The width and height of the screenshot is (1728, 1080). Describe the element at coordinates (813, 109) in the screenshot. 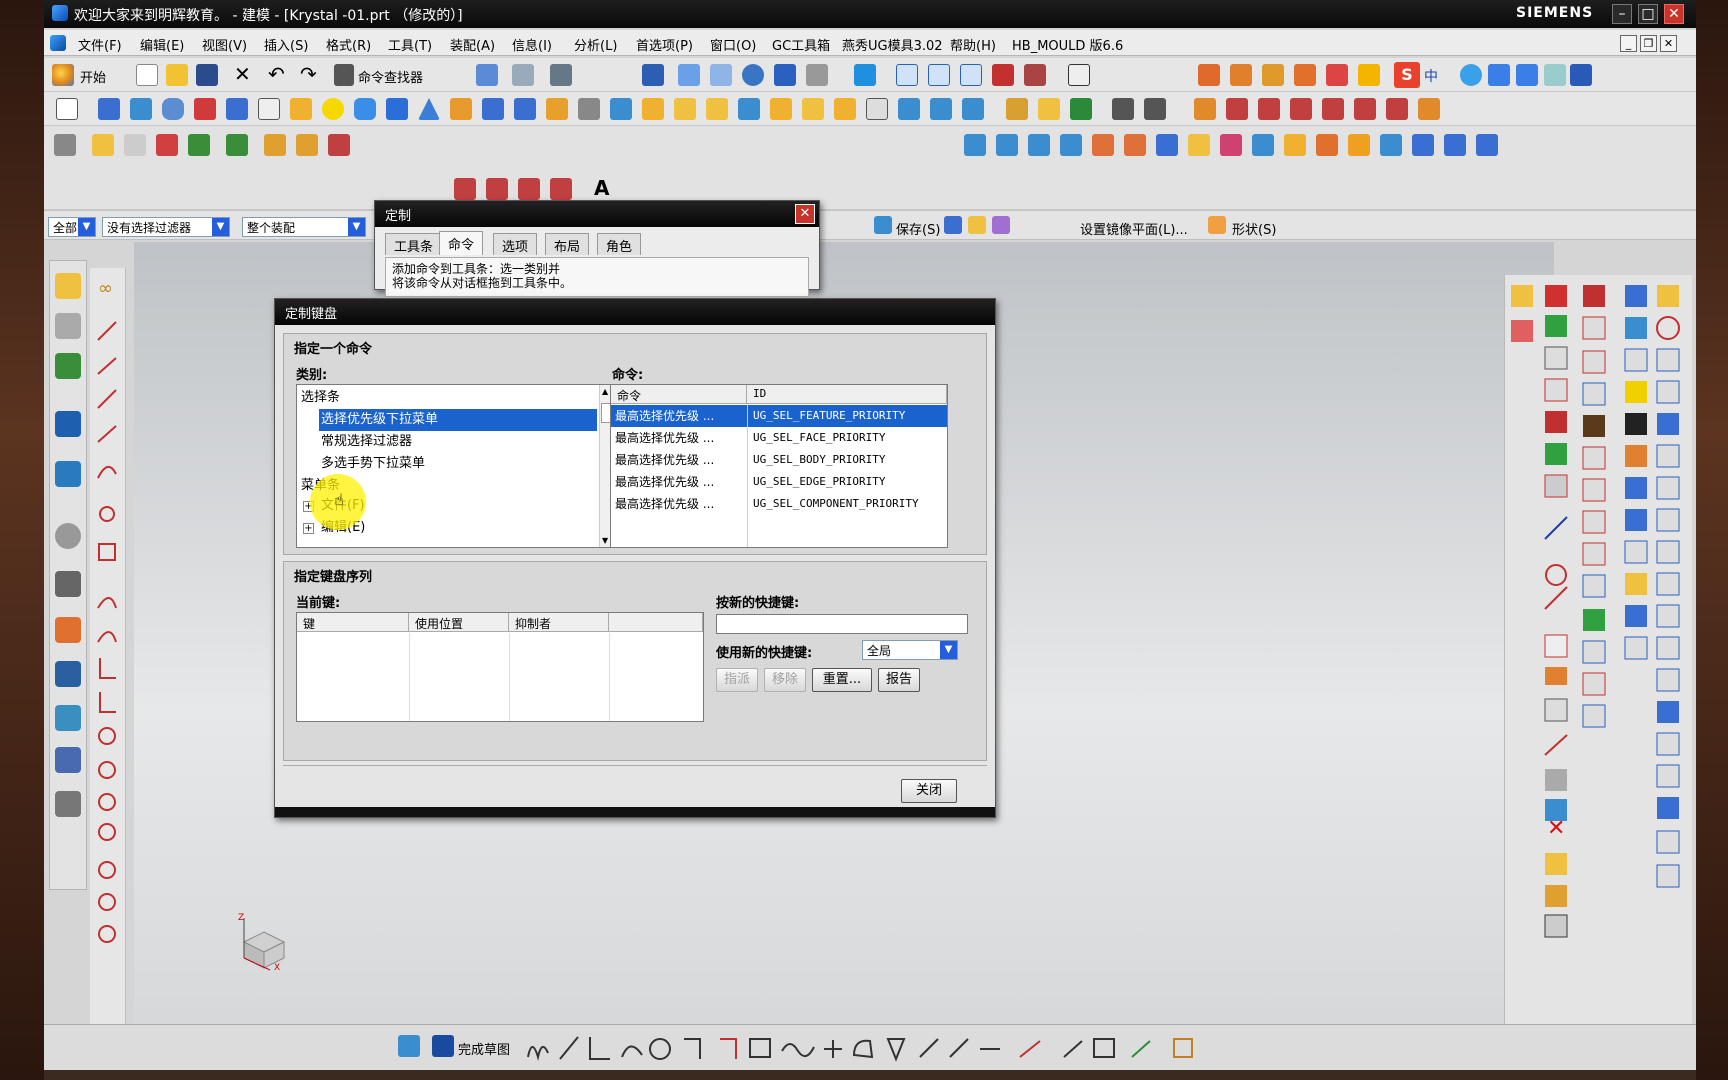

I see `draft-icon` at that location.